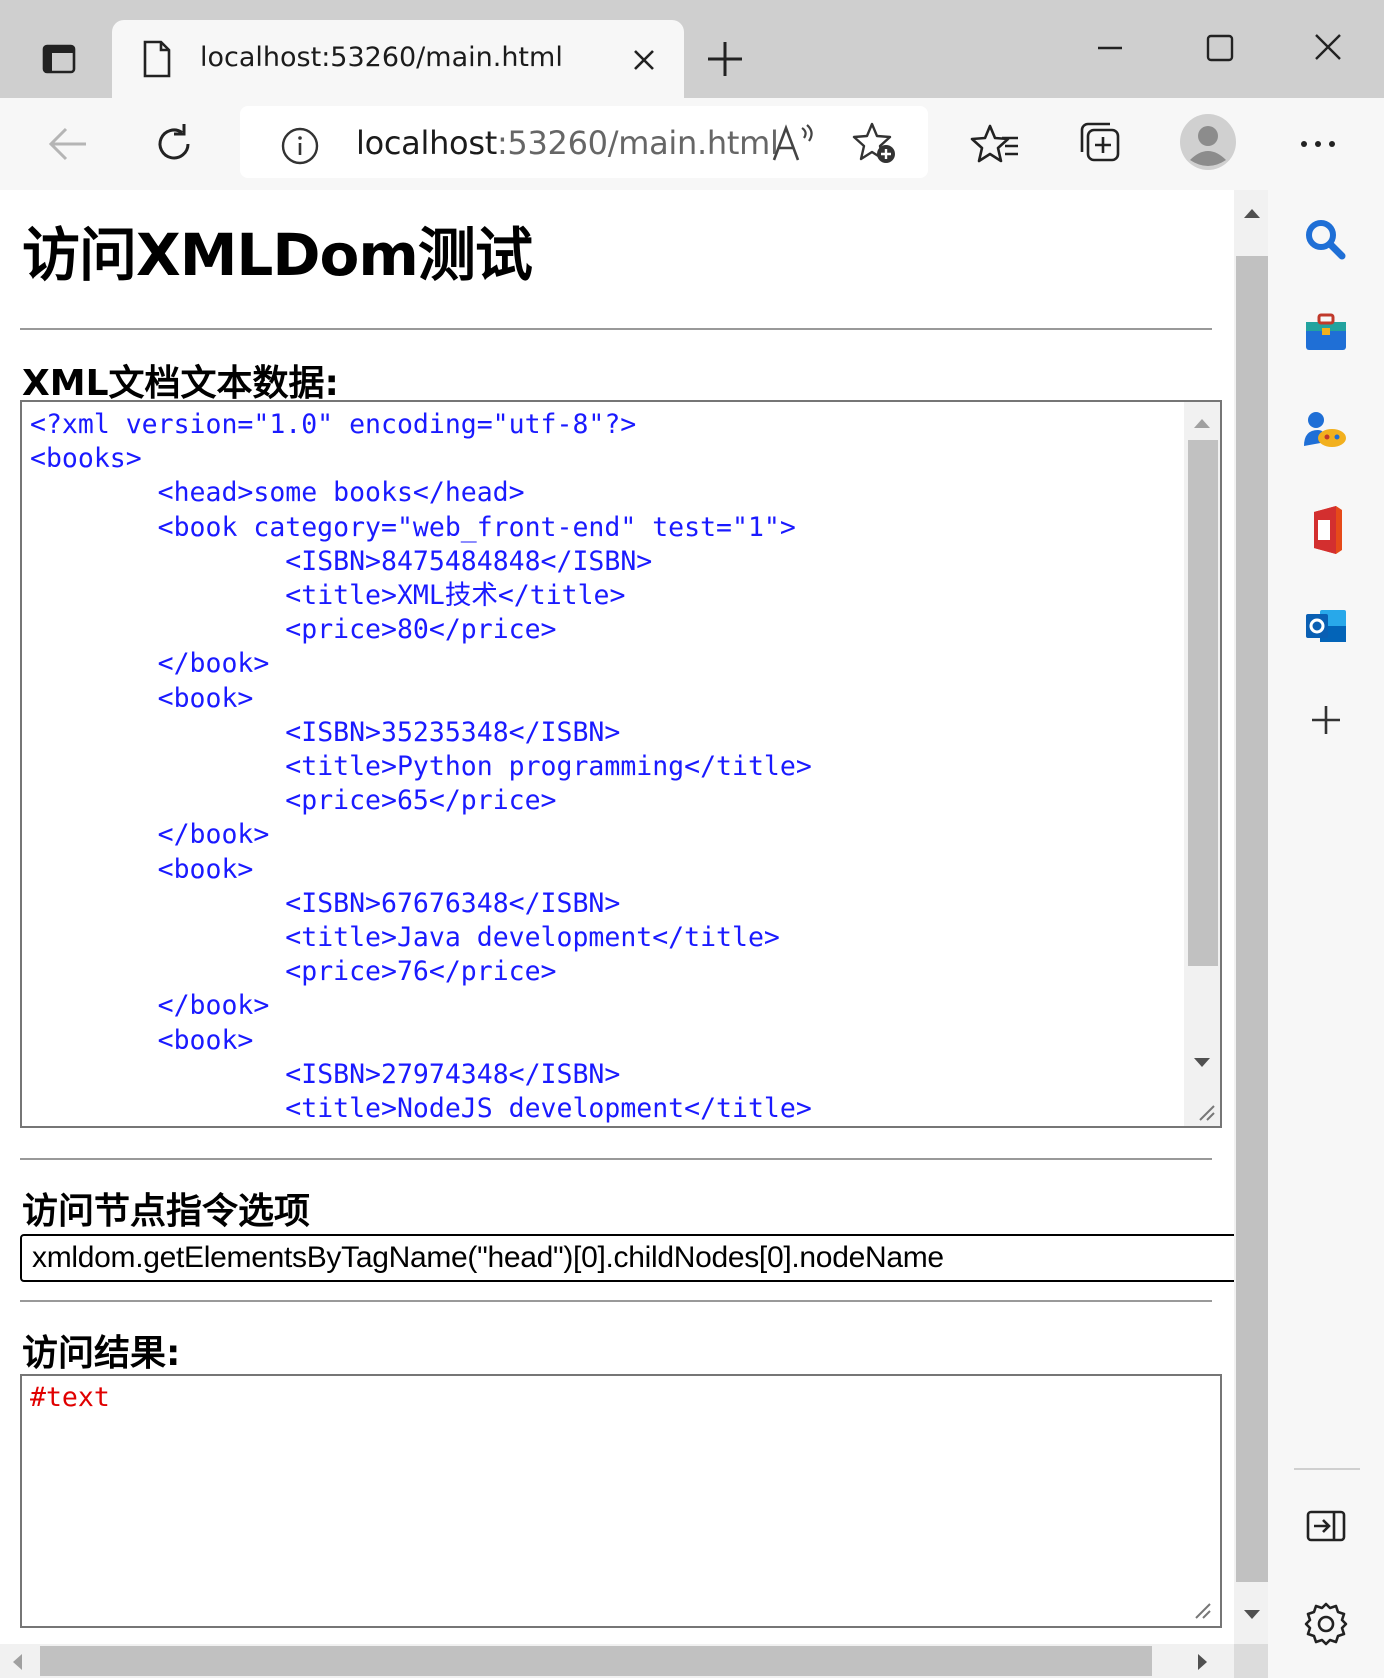 The width and height of the screenshot is (1384, 1678). Describe the element at coordinates (1203, 1662) in the screenshot. I see `scroll-right-icon` at that location.